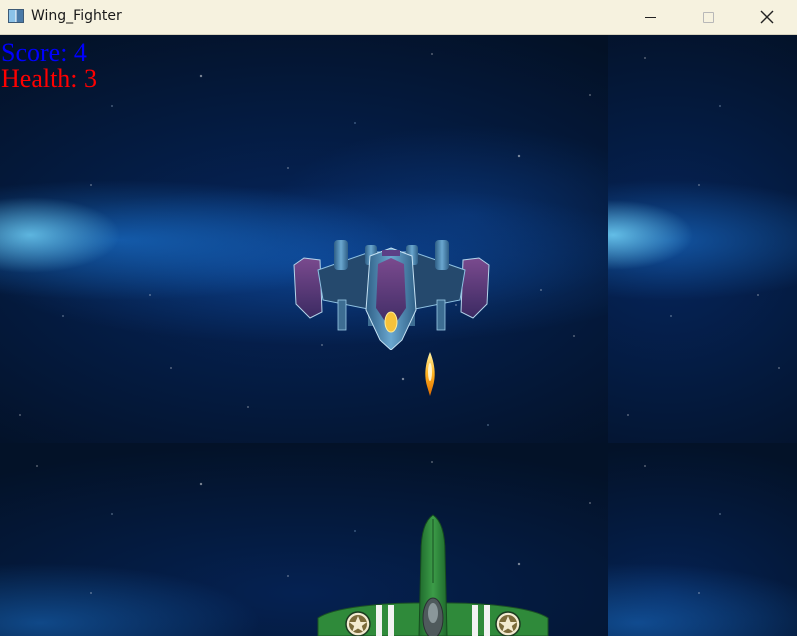  I want to click on health-label: Health: 3, so click(49, 78).